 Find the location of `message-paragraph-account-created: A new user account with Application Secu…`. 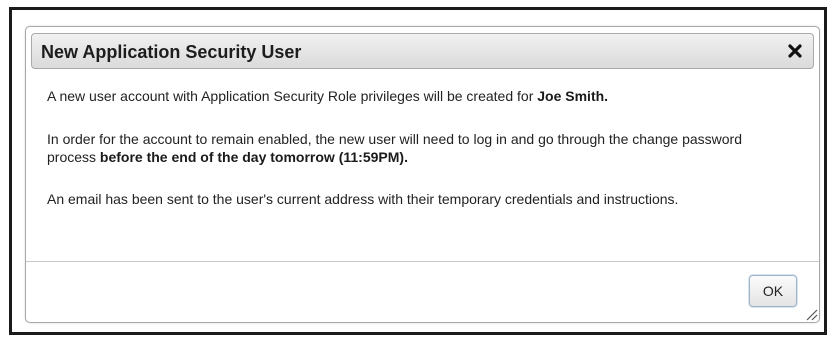

message-paragraph-account-created: A new user account with Application Secu… is located at coordinates (327, 96).